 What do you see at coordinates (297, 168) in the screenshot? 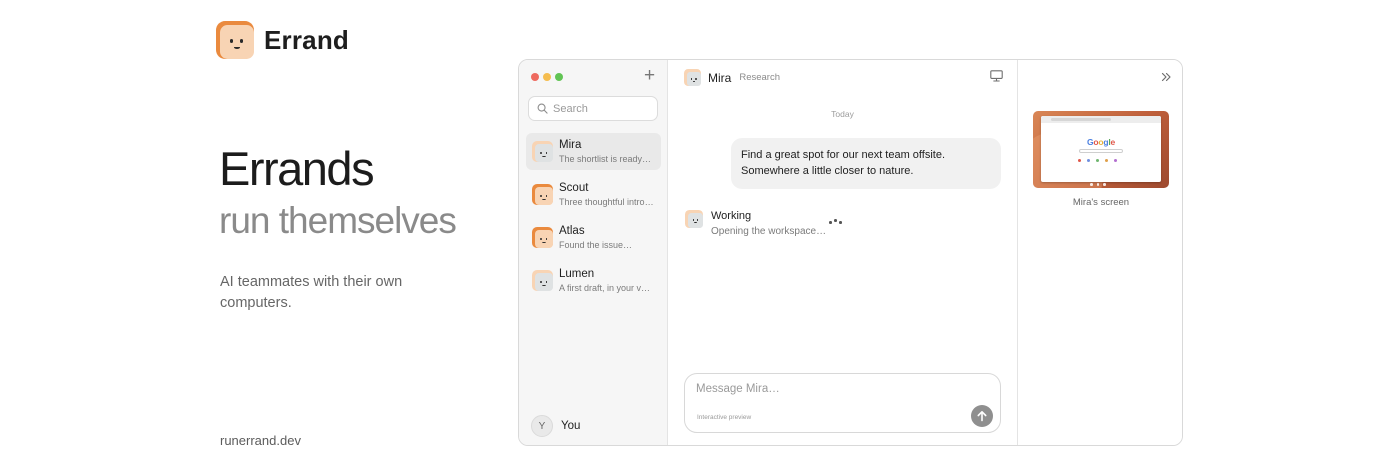
I see `hero-title: Errands` at bounding box center [297, 168].